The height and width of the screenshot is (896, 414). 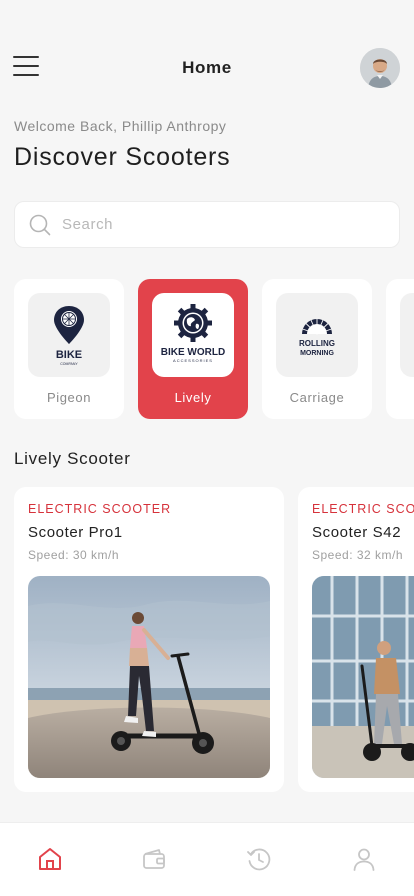 What do you see at coordinates (317, 353) in the screenshot?
I see `brand-logo-subtext: MORNING` at bounding box center [317, 353].